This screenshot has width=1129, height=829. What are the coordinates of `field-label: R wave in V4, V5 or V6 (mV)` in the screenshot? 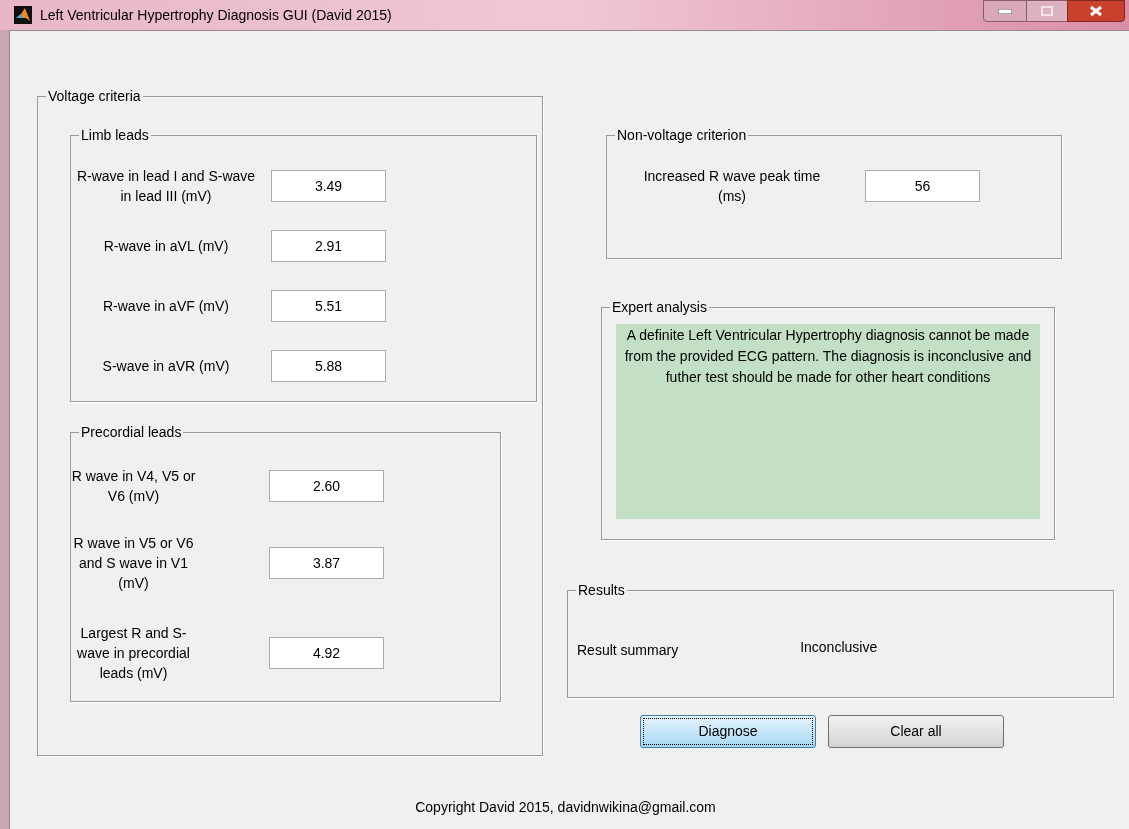 It's located at (133, 486).